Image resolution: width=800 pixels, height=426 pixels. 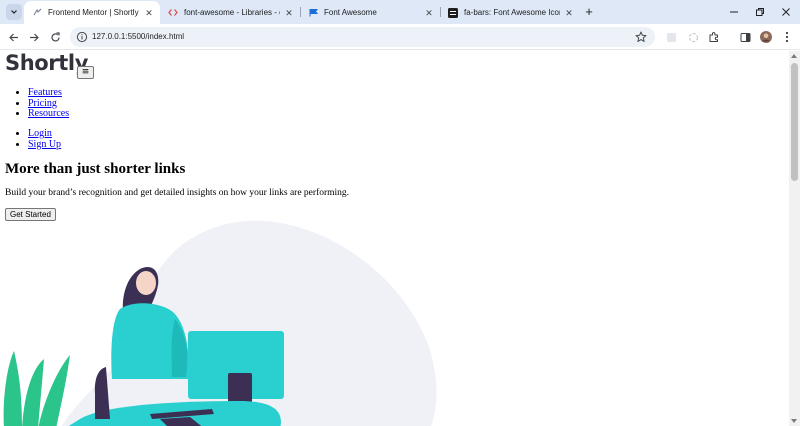 What do you see at coordinates (45, 92) in the screenshot?
I see `nav-link-features: Features` at bounding box center [45, 92].